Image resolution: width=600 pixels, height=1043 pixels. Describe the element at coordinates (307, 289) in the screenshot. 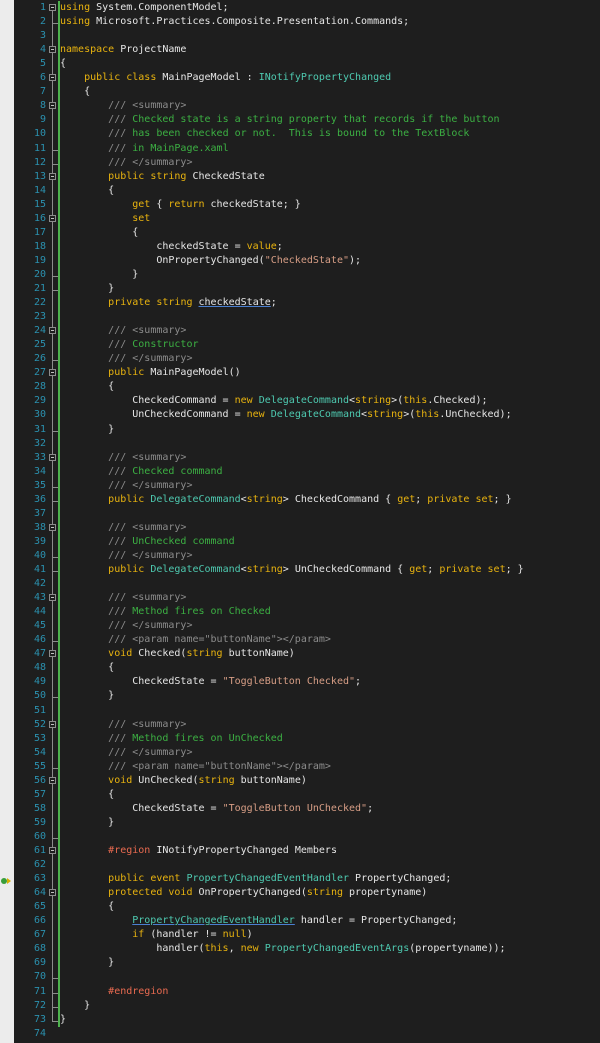

I see `code-line: 21 }` at that location.